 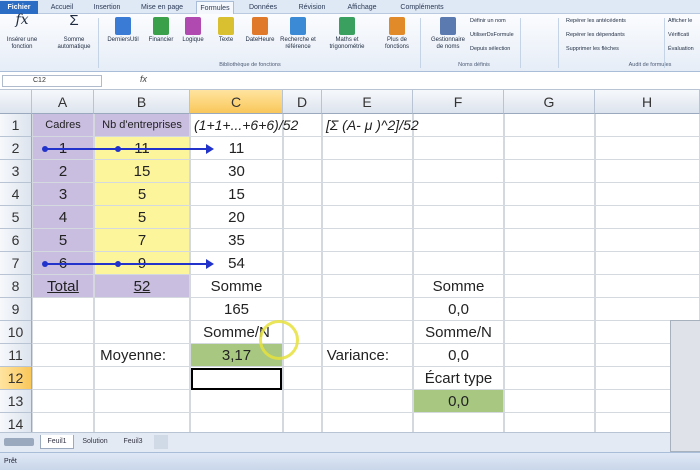 What do you see at coordinates (347, 34) in the screenshot?
I see `ribbon-button-8: Maths et trigonométrie` at bounding box center [347, 34].